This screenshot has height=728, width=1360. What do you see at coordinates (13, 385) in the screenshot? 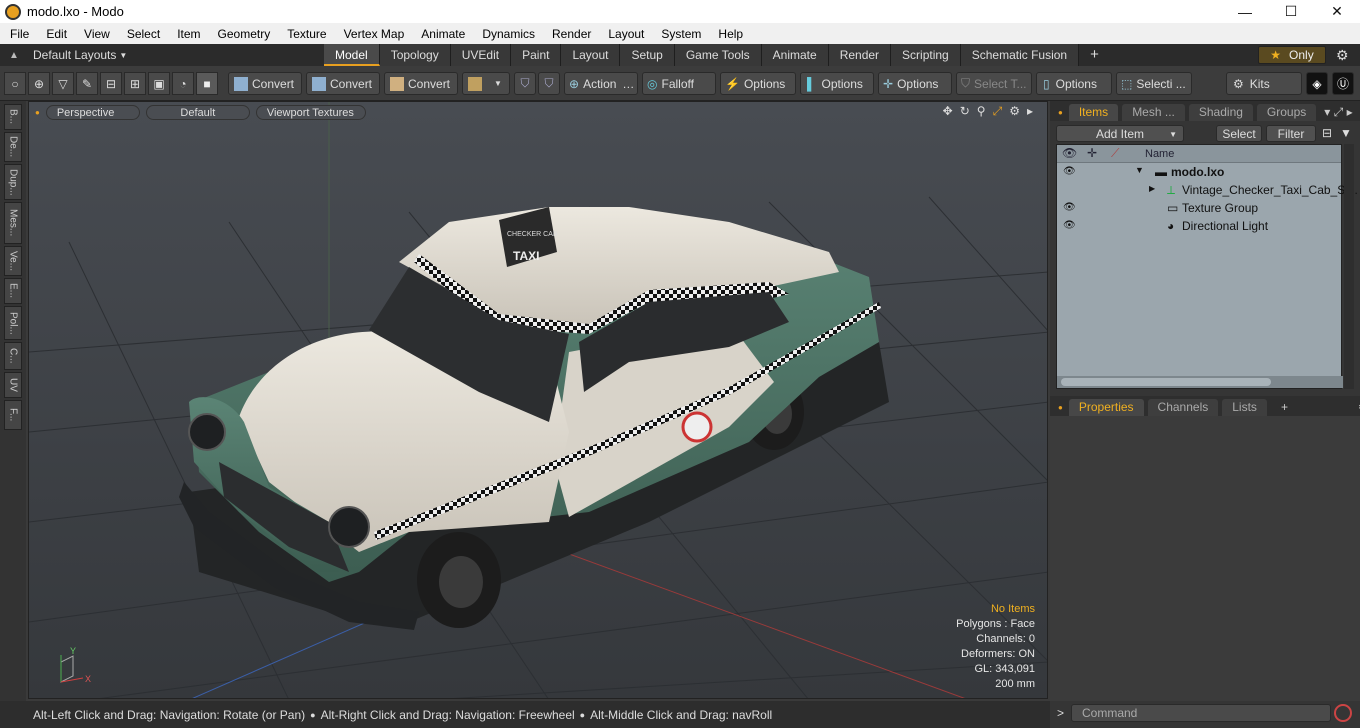
I see `left-tab-uv: UV` at bounding box center [13, 385].